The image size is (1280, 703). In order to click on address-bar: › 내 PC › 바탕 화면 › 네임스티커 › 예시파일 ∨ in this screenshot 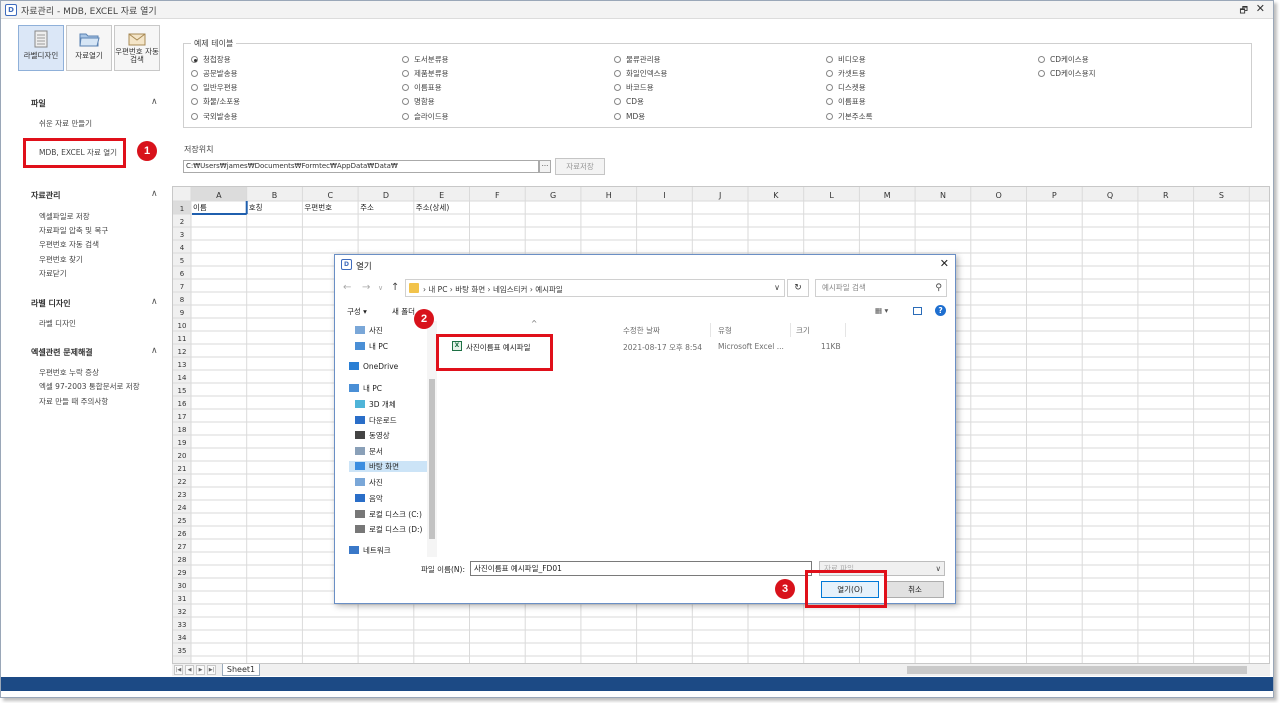, I will do `click(595, 288)`.